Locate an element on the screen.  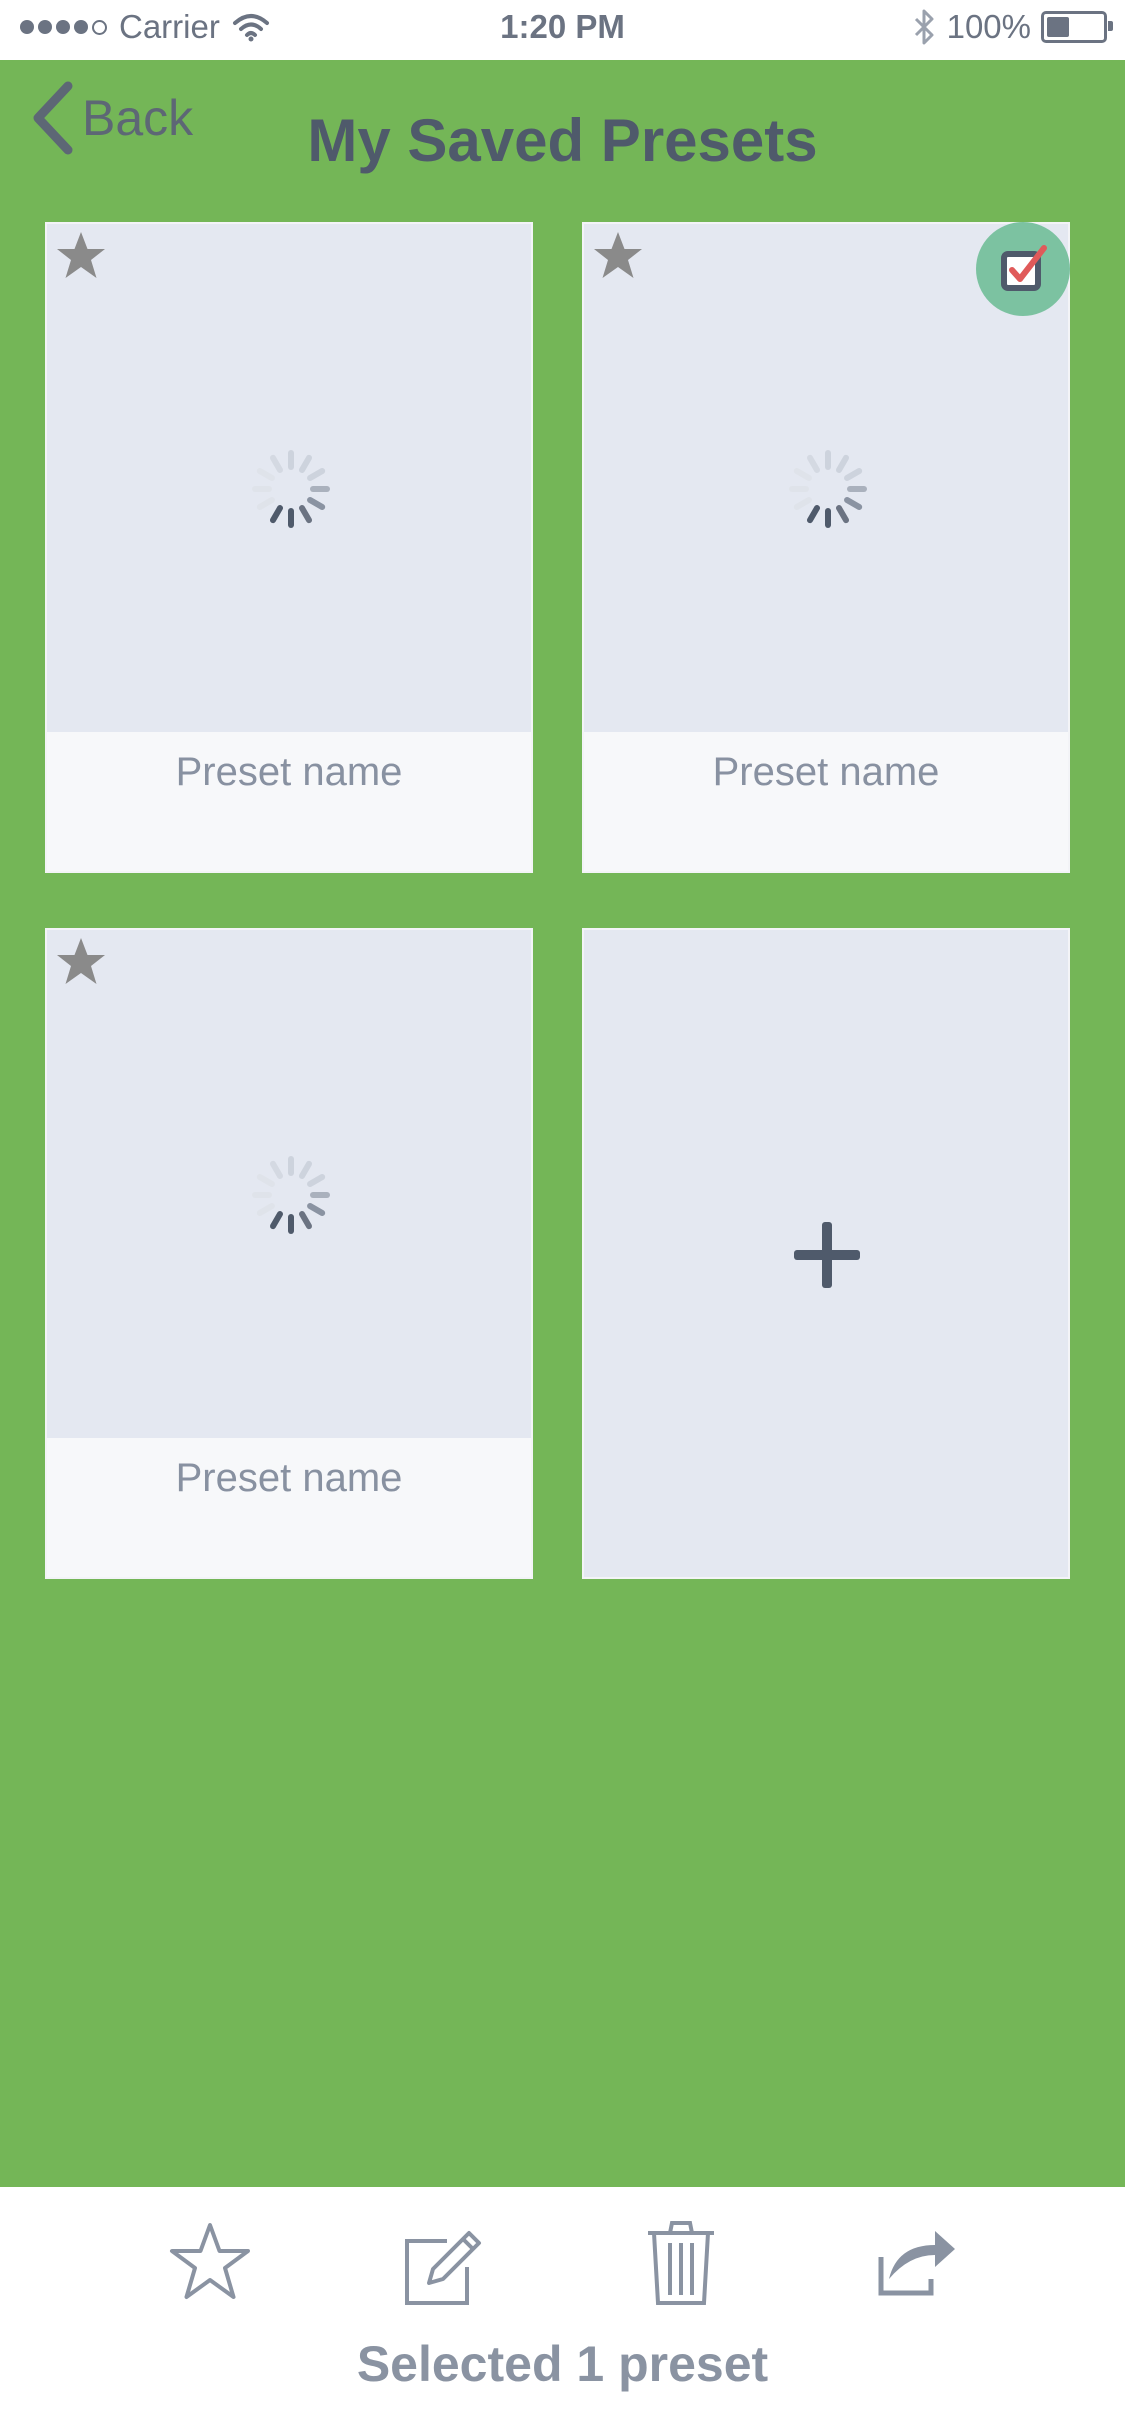
bottom-toolbar: Selected 1 preset is located at coordinates (562, 2311).